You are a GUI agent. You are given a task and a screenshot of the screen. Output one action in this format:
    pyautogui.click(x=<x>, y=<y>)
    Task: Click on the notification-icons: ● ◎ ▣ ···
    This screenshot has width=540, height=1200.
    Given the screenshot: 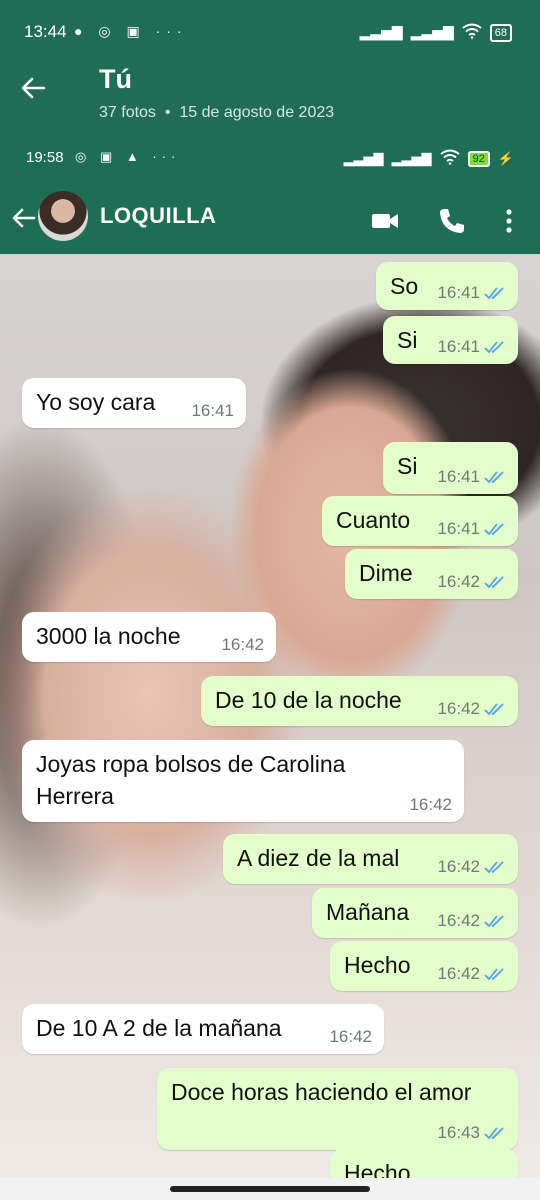 What is the action you would take?
    pyautogui.click(x=131, y=31)
    